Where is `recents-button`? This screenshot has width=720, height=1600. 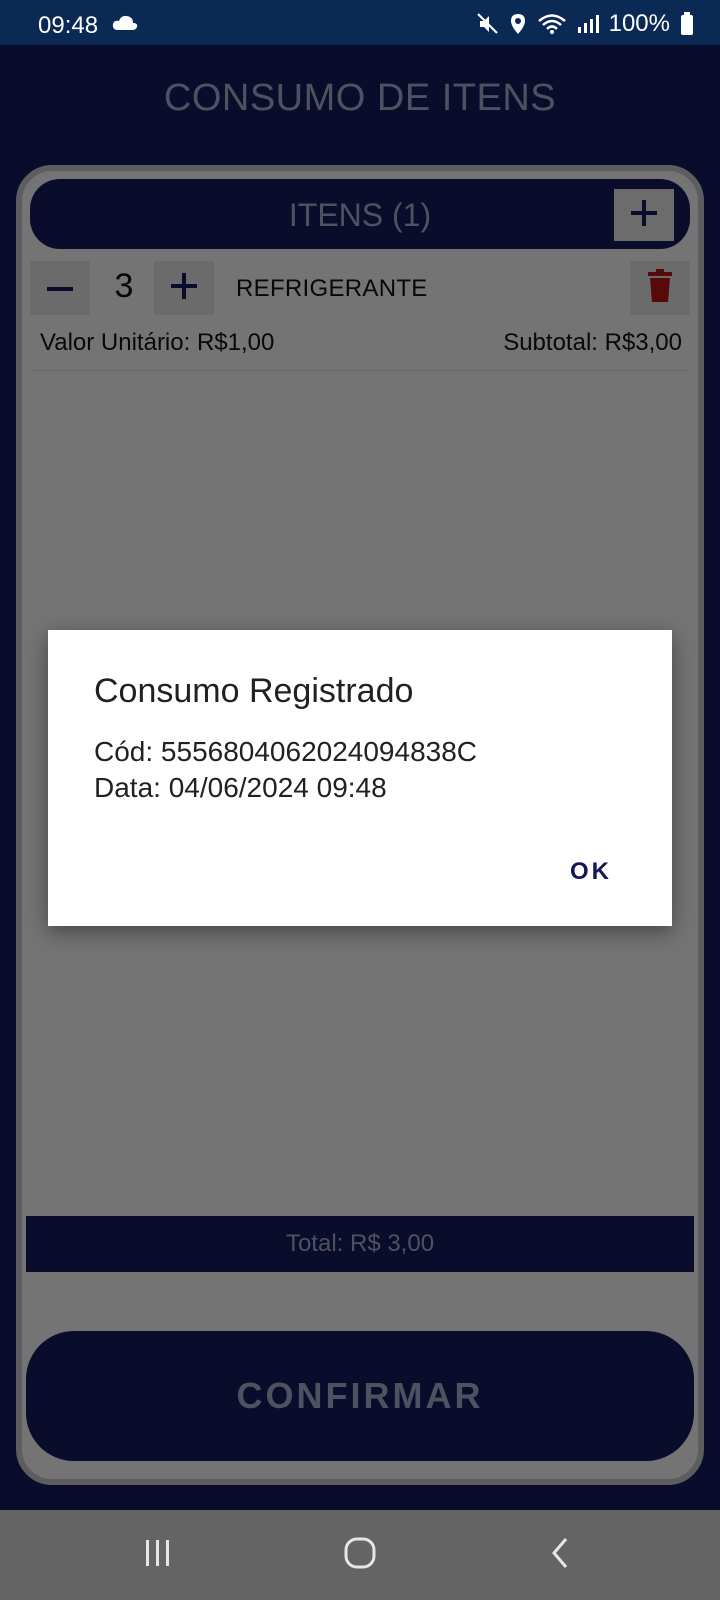 recents-button is located at coordinates (158, 1555).